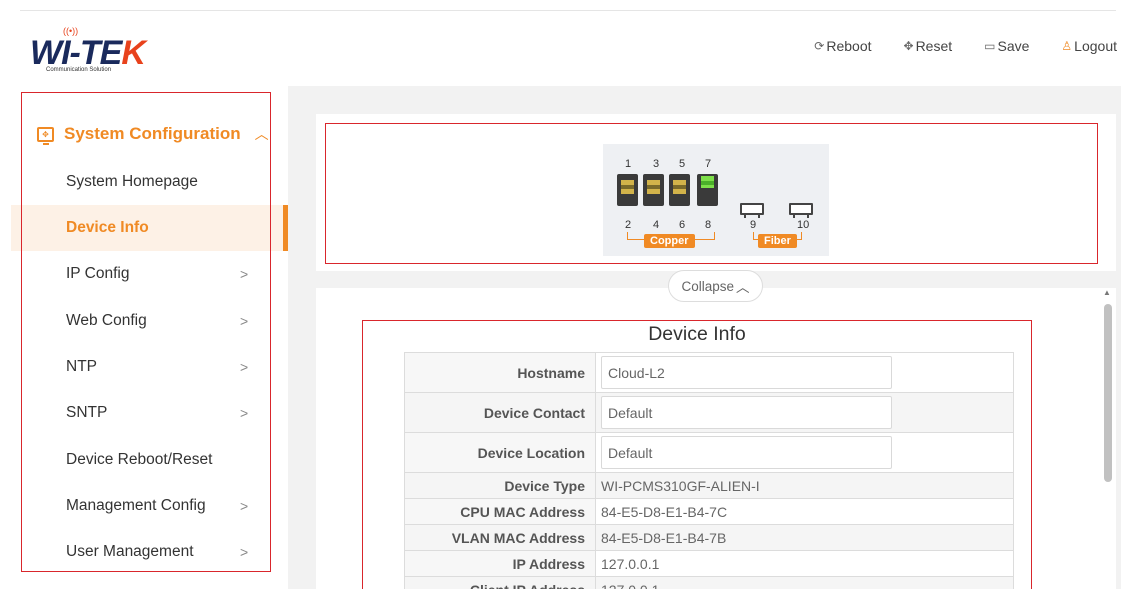  Describe the element at coordinates (500, 452) in the screenshot. I see `device-location-label: Device Location` at that location.